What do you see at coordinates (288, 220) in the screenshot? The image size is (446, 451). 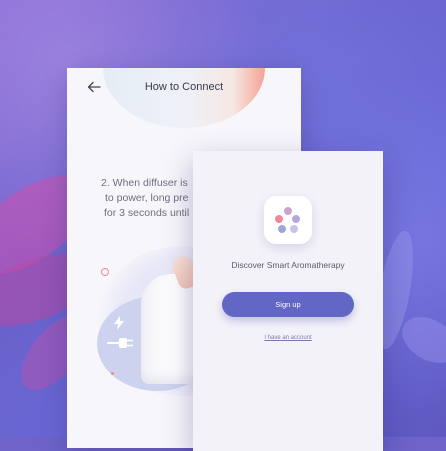 I see `aroma-dots-logo` at bounding box center [288, 220].